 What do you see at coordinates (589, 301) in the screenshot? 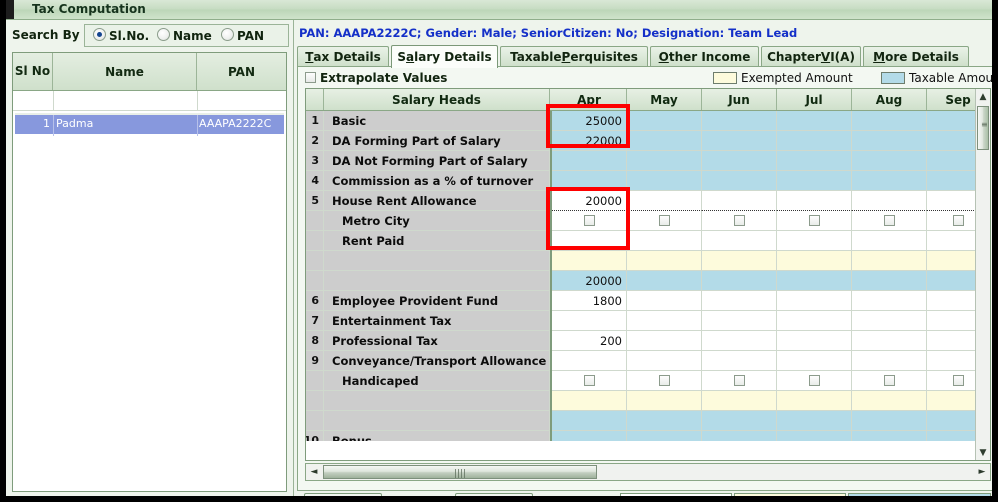
I see `cell-apr: 1800` at bounding box center [589, 301].